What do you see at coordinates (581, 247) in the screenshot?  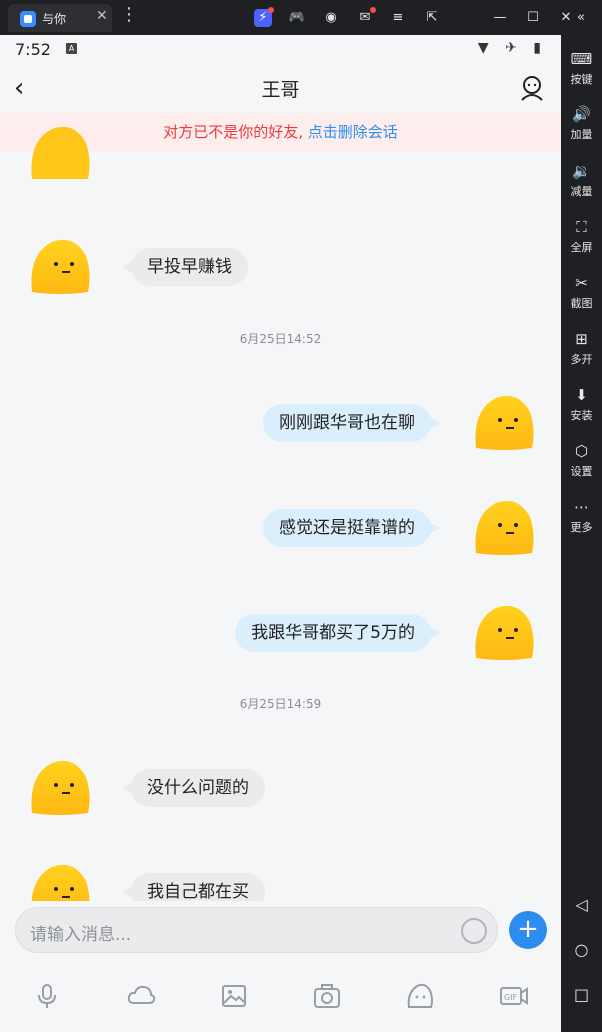 I see `fullscreen-button-label: 全屏` at bounding box center [581, 247].